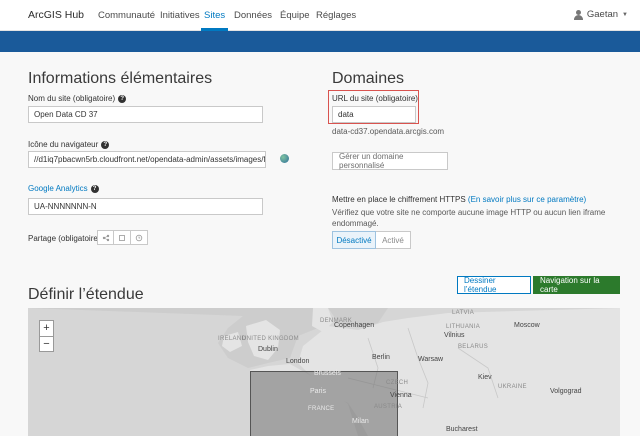  What do you see at coordinates (485, 377) in the screenshot?
I see `map-label: Kiev` at bounding box center [485, 377].